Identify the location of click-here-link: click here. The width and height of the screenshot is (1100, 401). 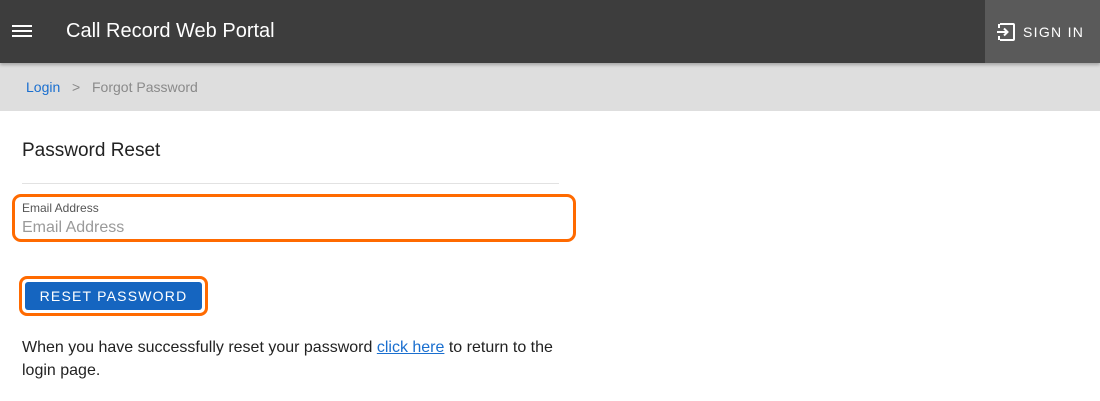
(411, 347).